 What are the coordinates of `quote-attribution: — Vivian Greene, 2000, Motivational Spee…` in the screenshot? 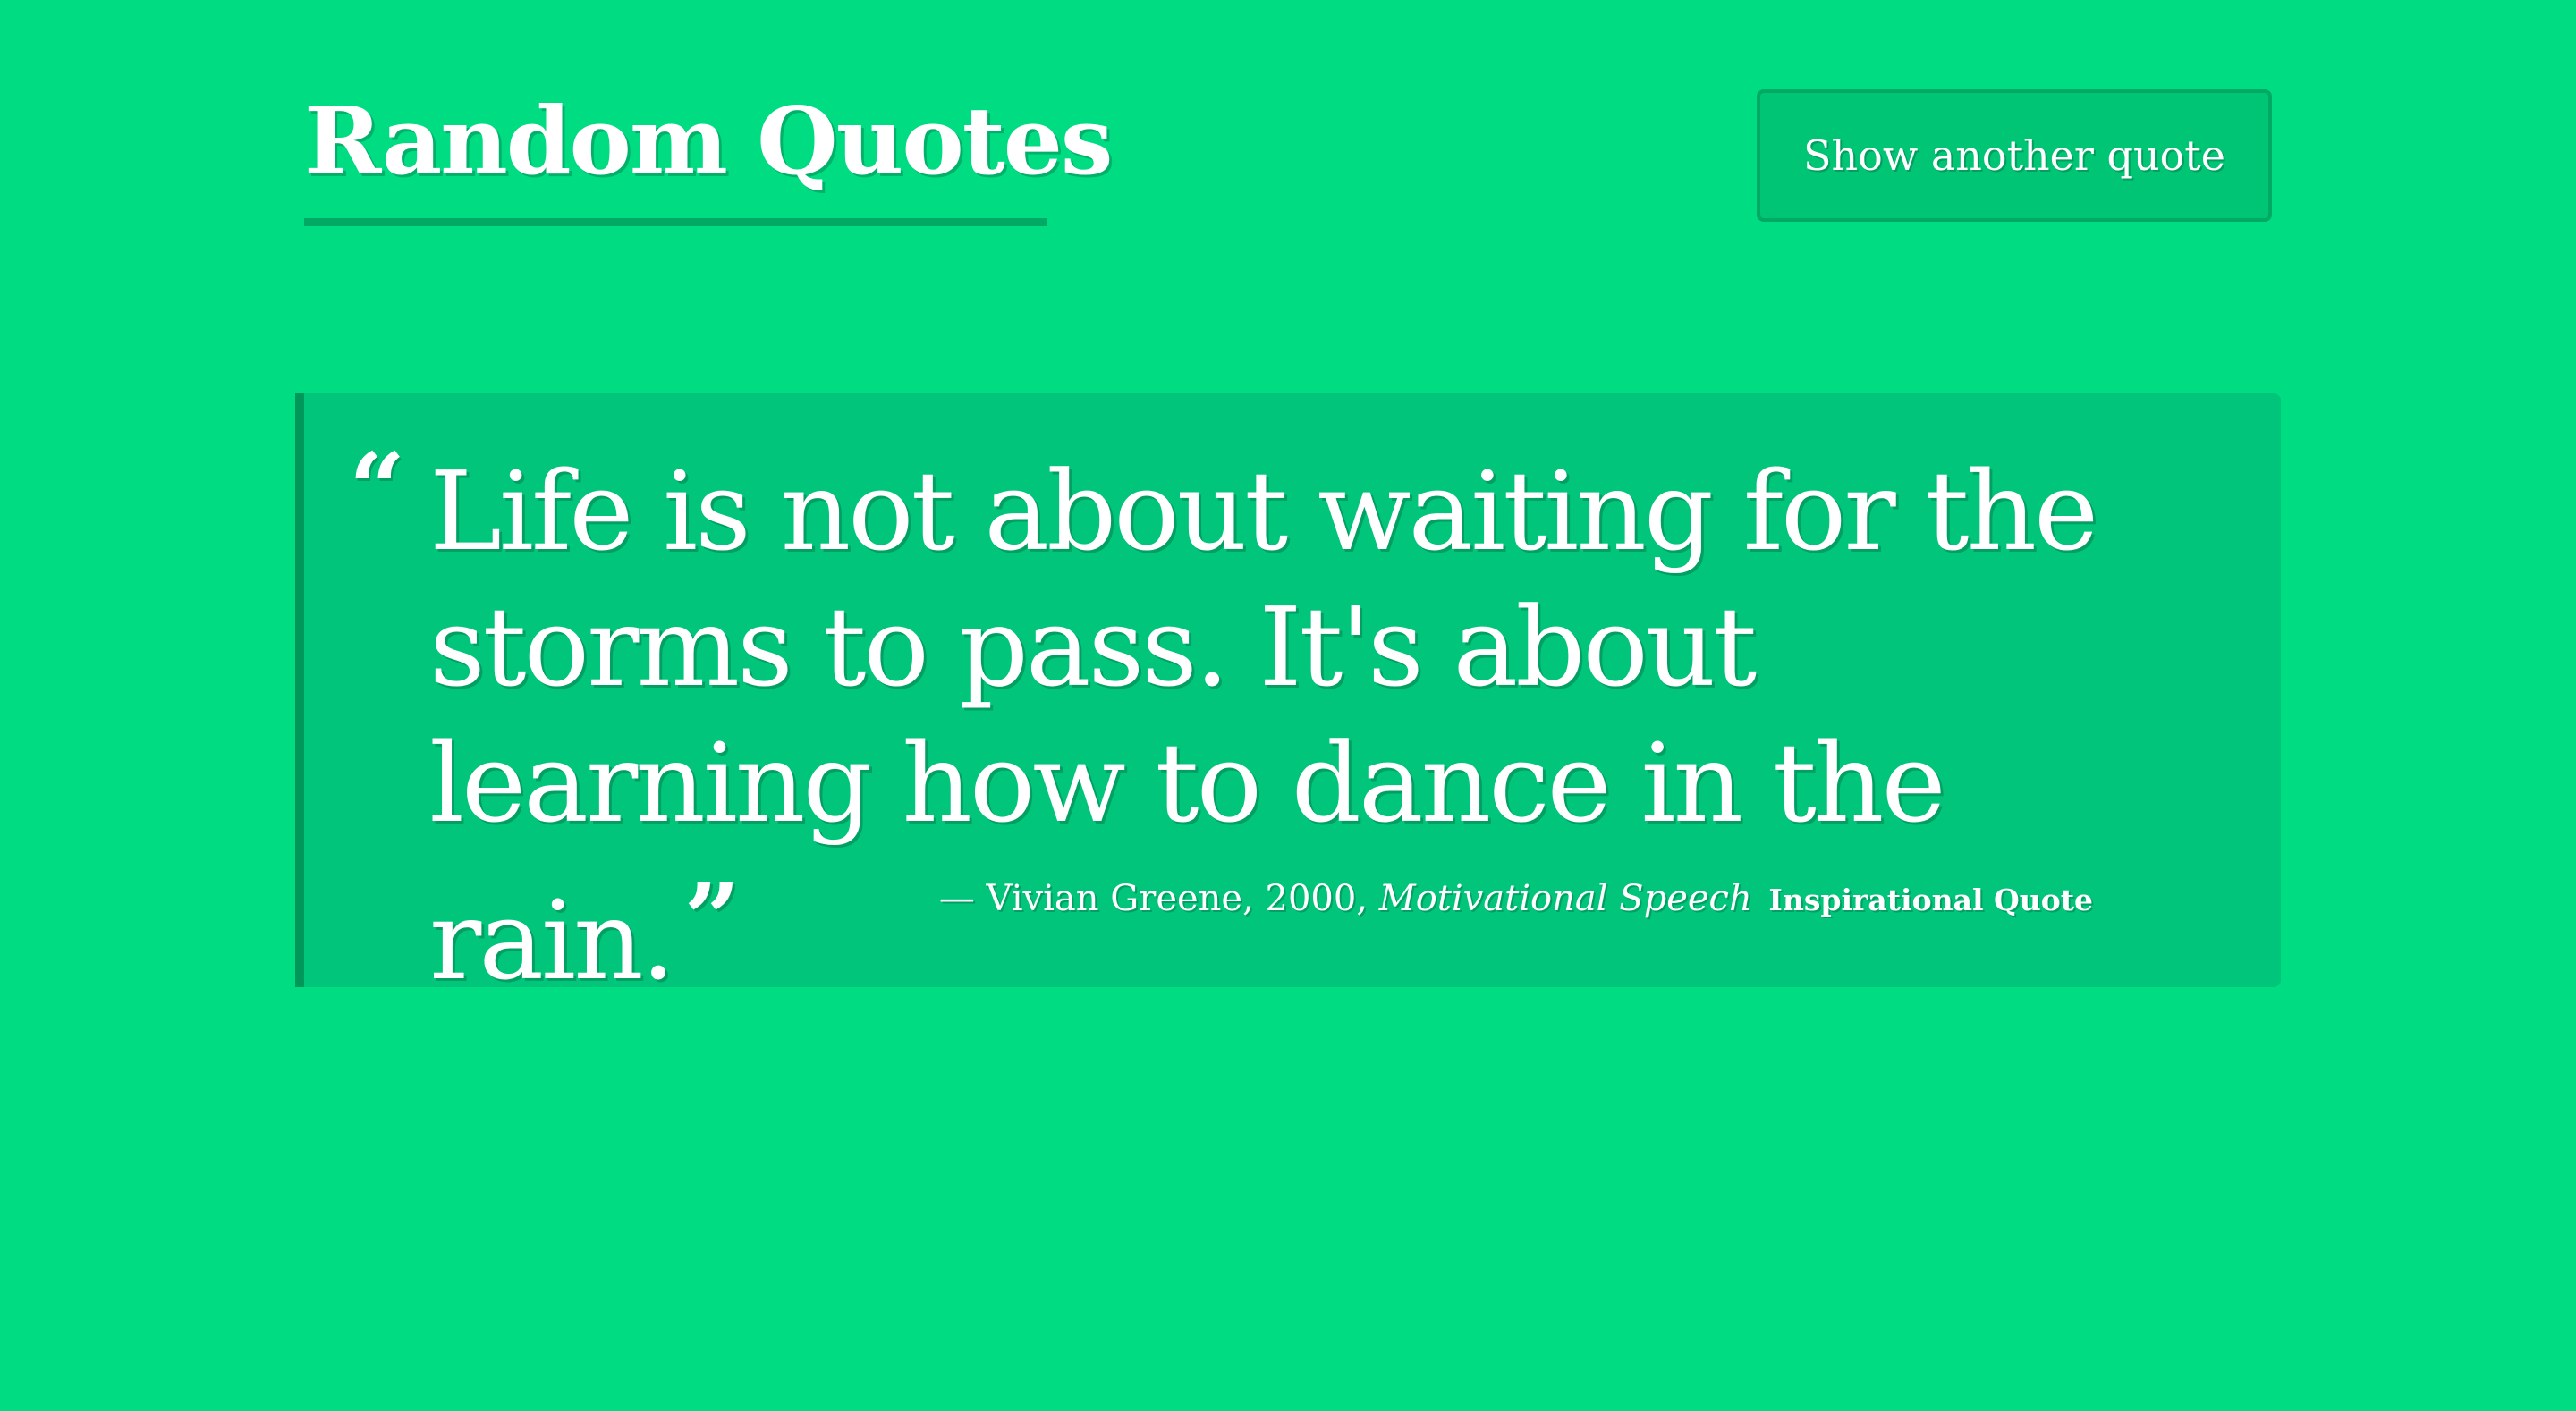 It's located at (1516, 899).